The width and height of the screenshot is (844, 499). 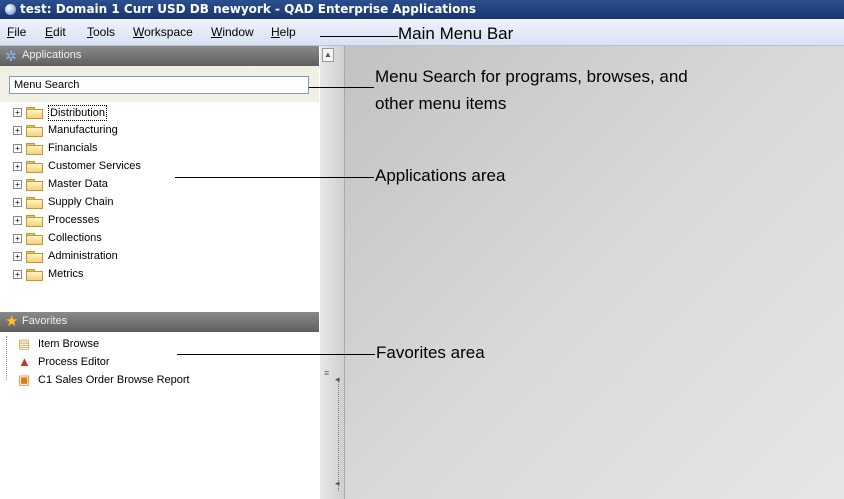 What do you see at coordinates (16, 32) in the screenshot?
I see `menu-file: File` at bounding box center [16, 32].